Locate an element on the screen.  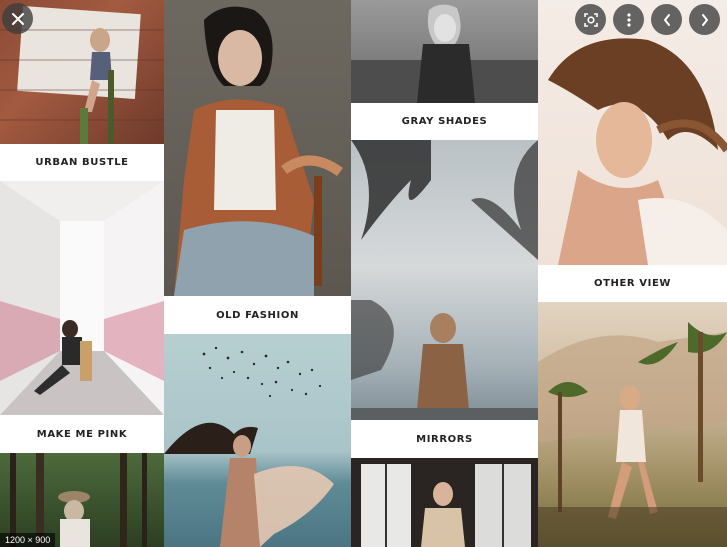
photo-old-fashion is located at coordinates (257, 148).